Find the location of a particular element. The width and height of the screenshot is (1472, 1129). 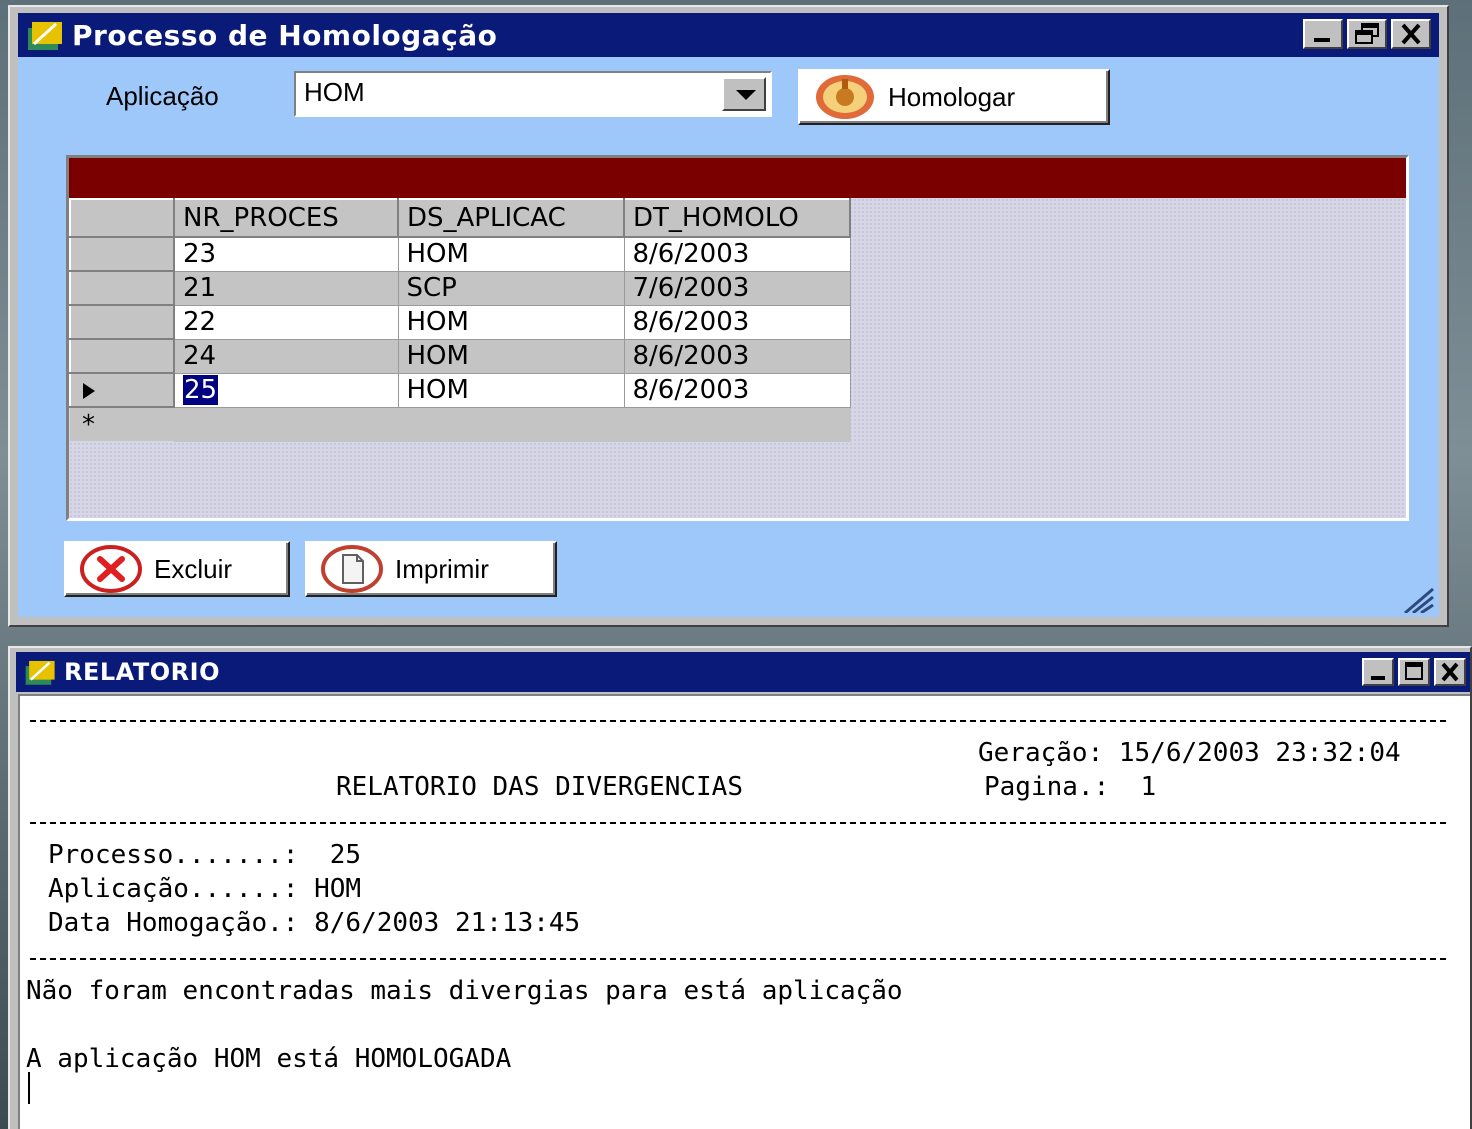

aplicacao-combo: HOM is located at coordinates (533, 94).